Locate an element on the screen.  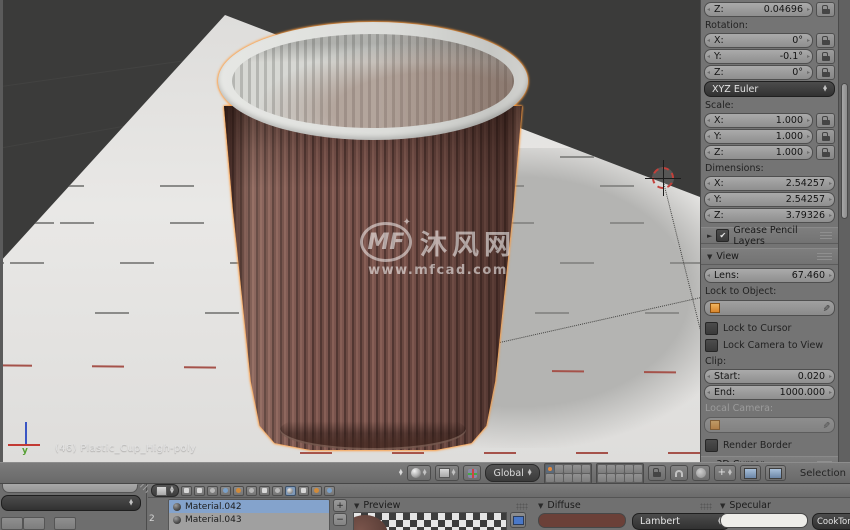
dimensions-x-field: X: 2.54257 is located at coordinates (769, 183).